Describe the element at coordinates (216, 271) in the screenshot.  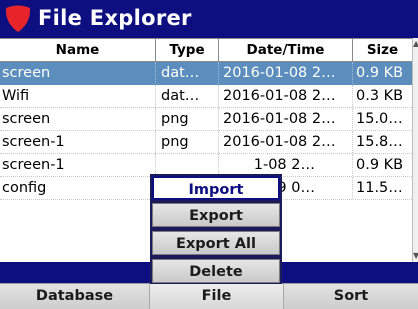
I see `delete-menu-item: Delete` at that location.